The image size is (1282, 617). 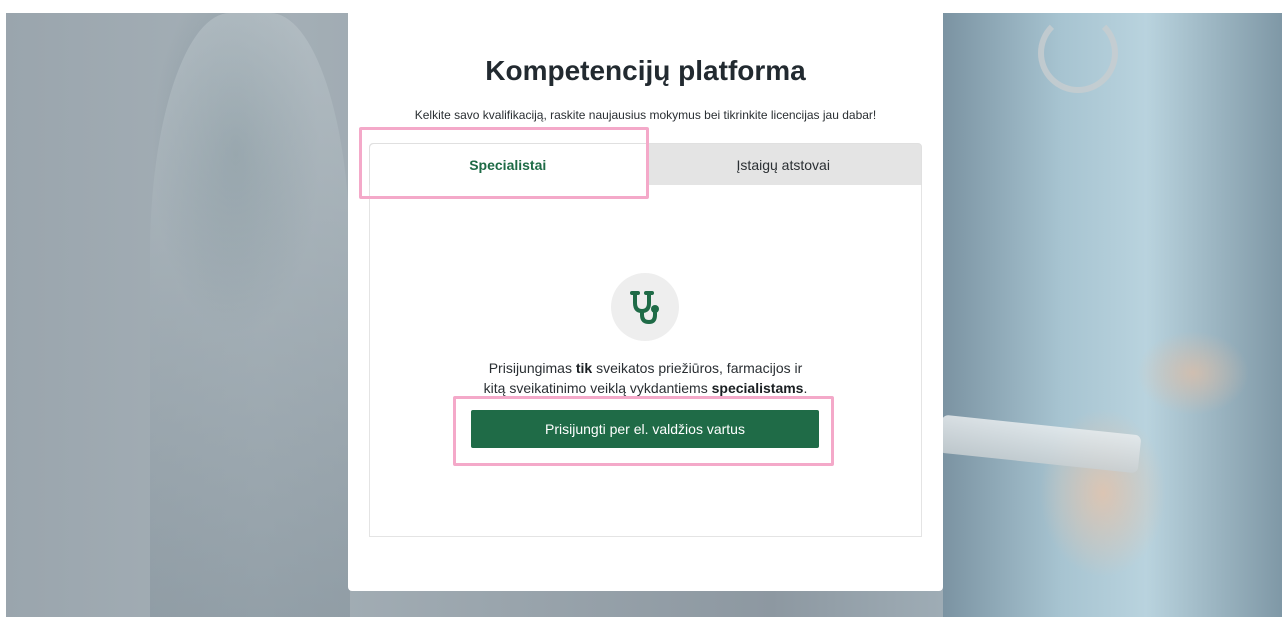 What do you see at coordinates (645, 429) in the screenshot?
I see `login-button: Prisijungti per el. valdžios vartus` at bounding box center [645, 429].